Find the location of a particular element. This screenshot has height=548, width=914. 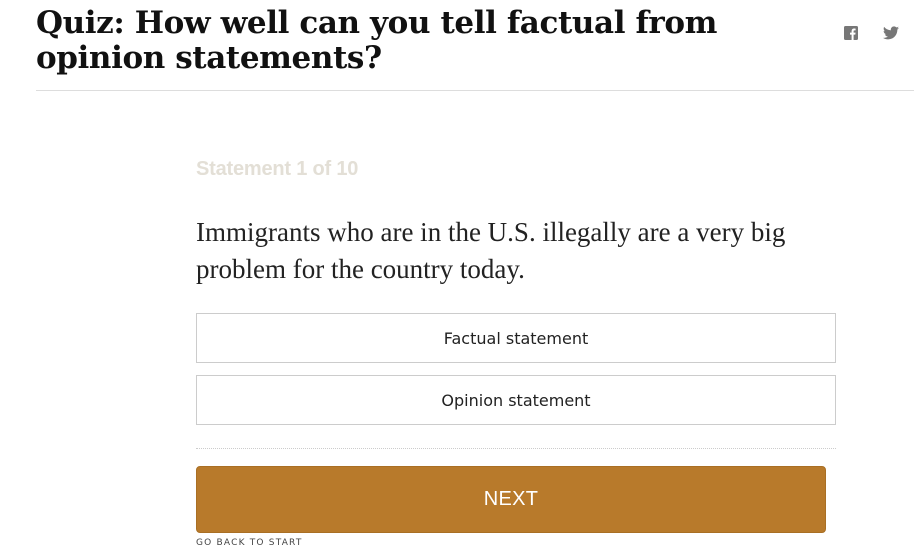

statement-counter: Statement 1 of 10 is located at coordinates (277, 169).